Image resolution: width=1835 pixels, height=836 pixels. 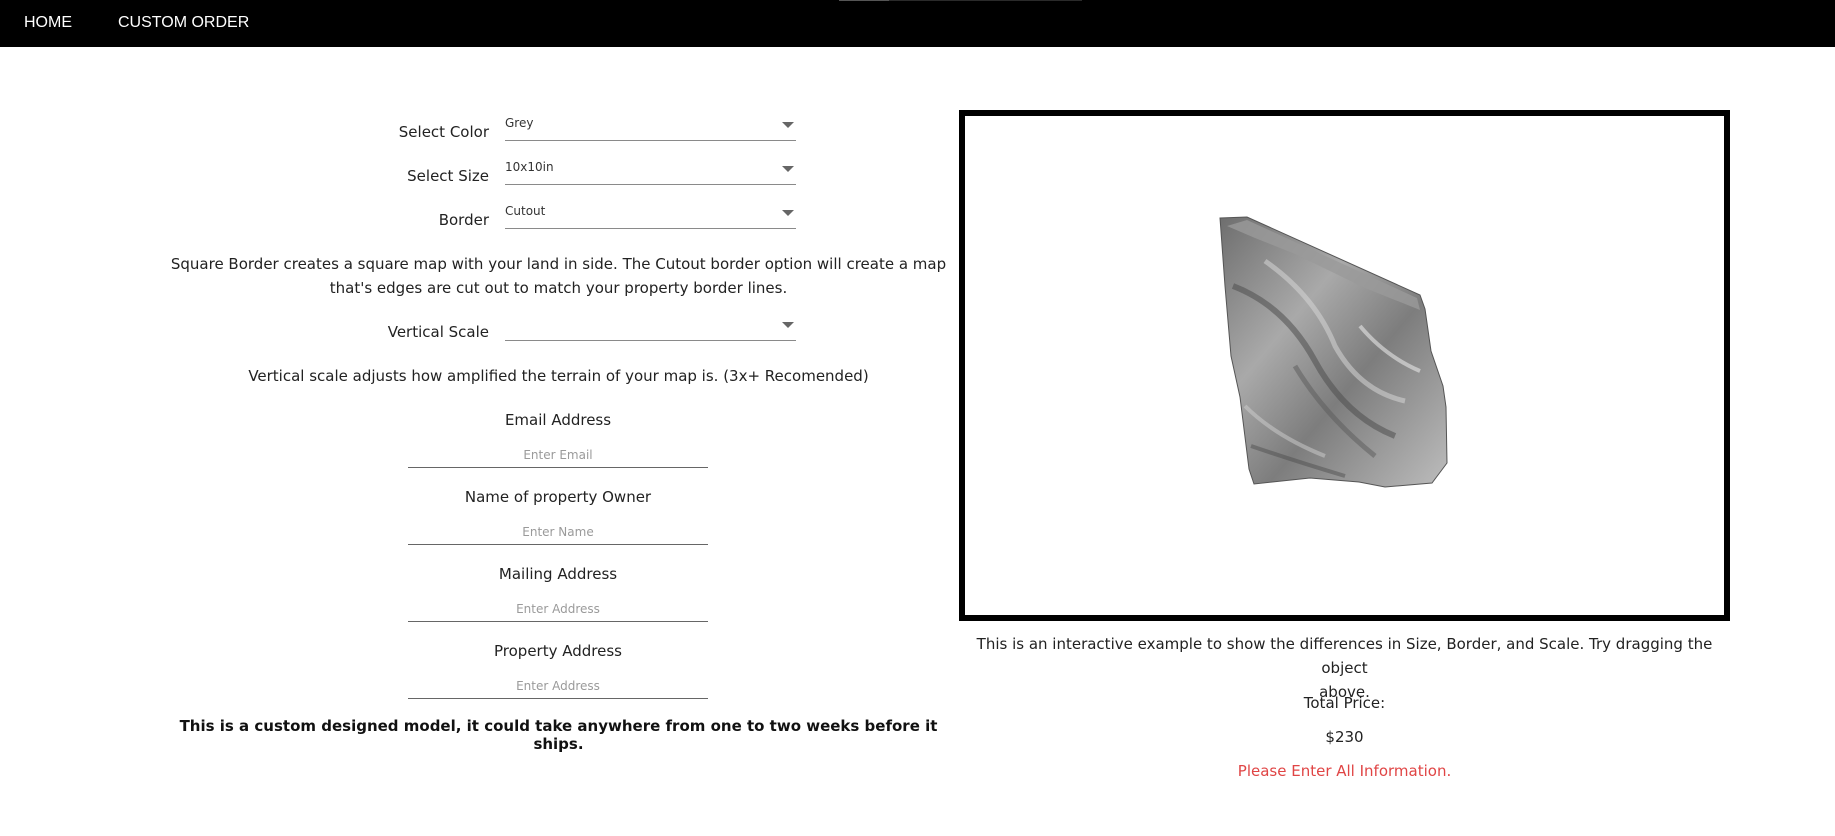 I want to click on size-select: 10x10in, so click(x=650, y=171).